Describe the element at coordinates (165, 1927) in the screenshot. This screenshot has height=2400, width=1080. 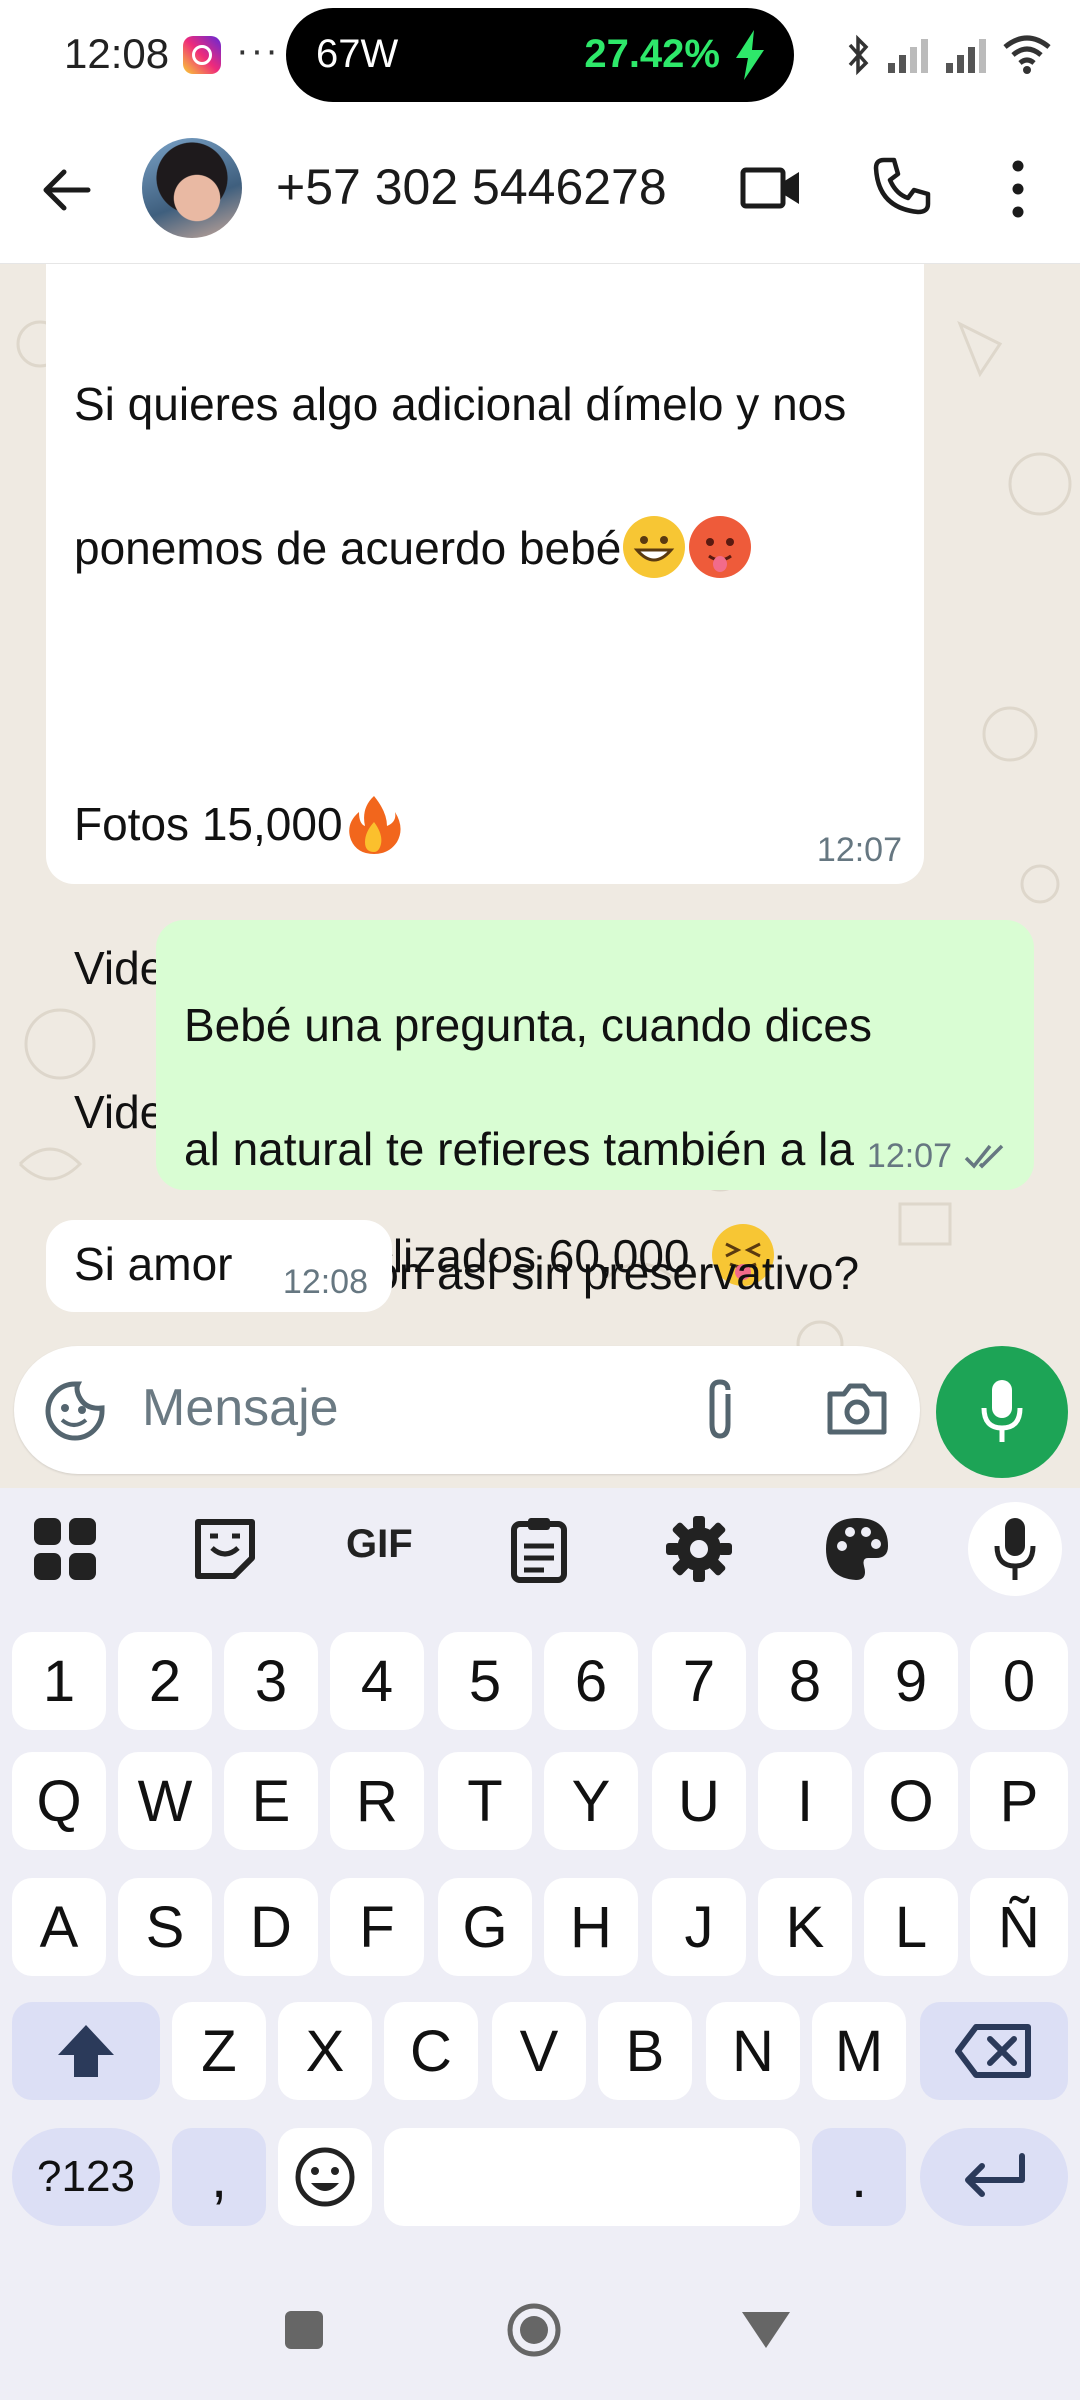
I see `key-s: S` at that location.